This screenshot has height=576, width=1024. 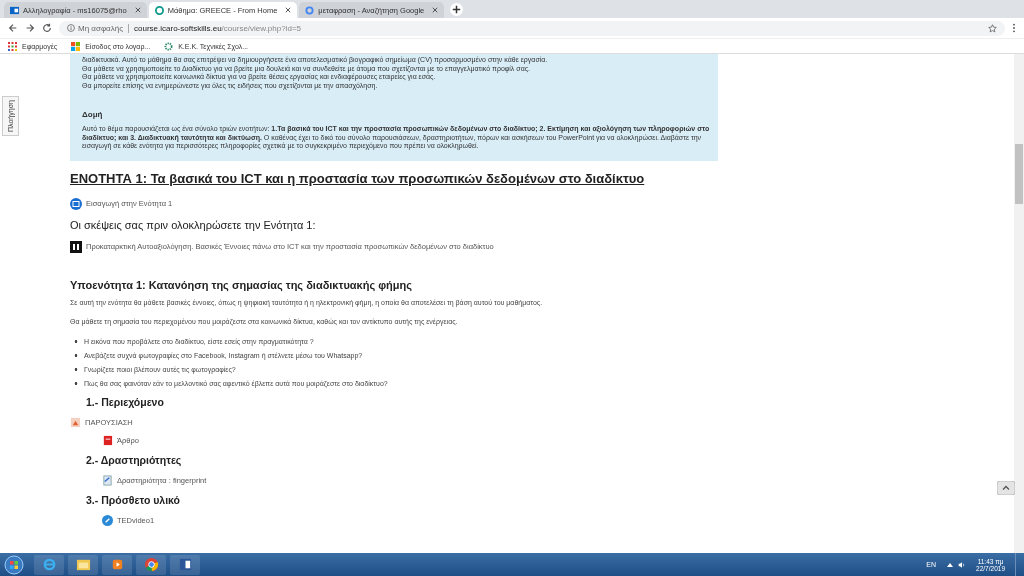 I want to click on quiz-icon, so click(x=76, y=246).